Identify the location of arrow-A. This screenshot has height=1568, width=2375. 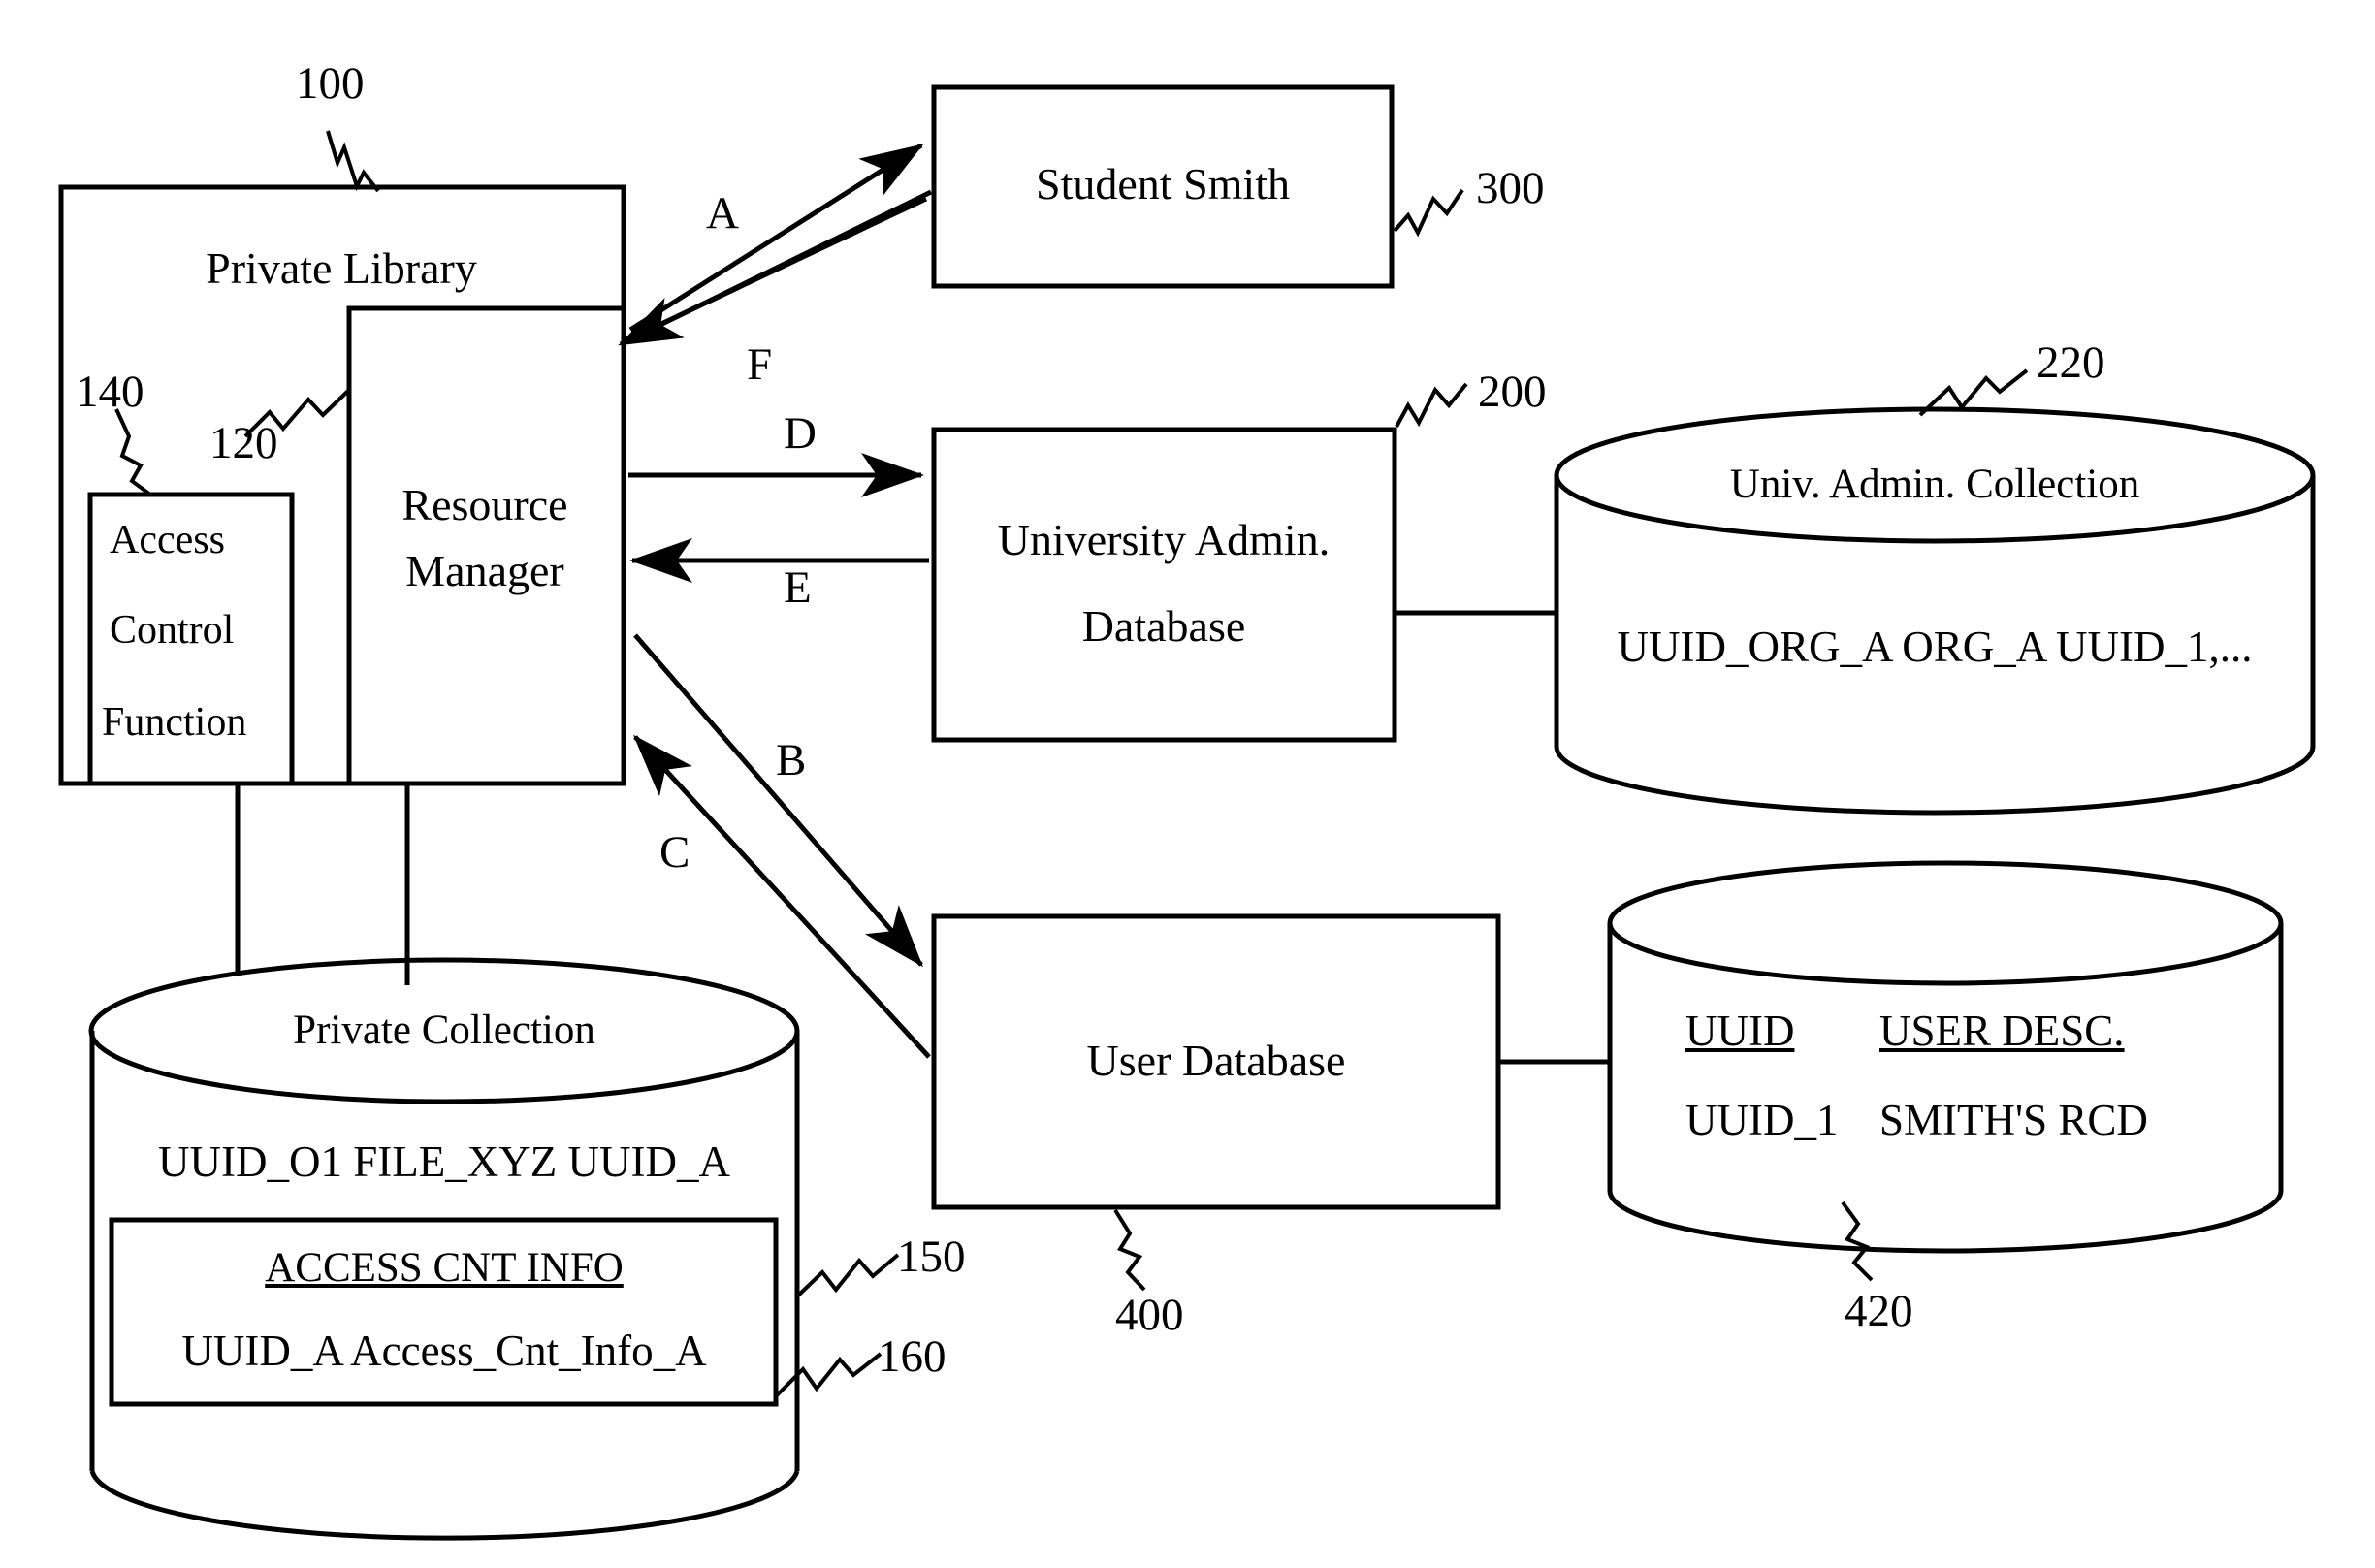
(776, 238).